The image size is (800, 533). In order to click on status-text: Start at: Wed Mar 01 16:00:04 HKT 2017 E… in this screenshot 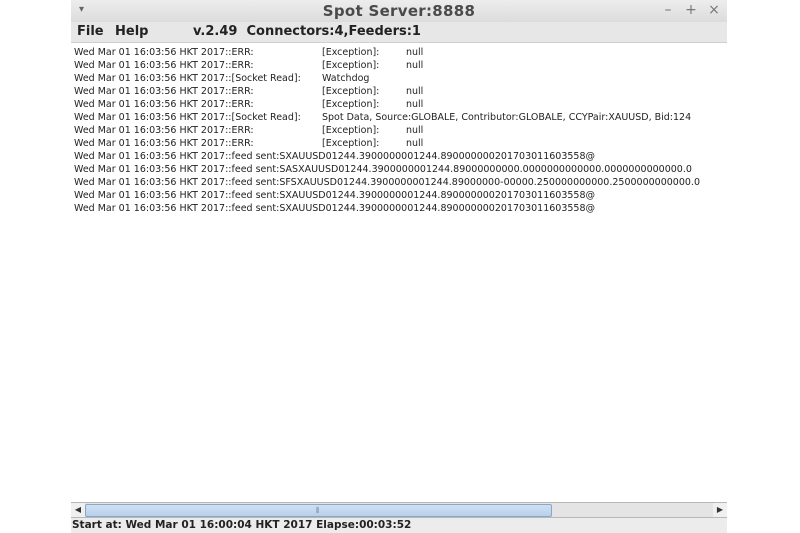, I will do `click(242, 525)`.